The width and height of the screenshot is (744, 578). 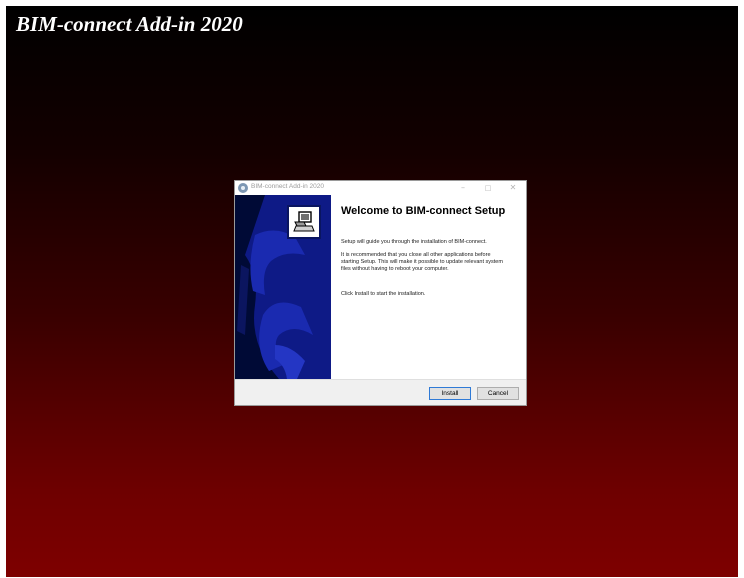 I want to click on close-button: ✕, so click(x=513, y=188).